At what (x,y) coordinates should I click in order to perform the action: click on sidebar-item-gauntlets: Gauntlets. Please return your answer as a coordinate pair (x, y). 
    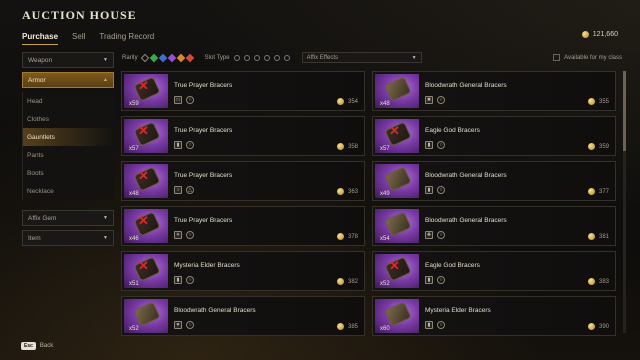
    Looking at the image, I should click on (68, 137).